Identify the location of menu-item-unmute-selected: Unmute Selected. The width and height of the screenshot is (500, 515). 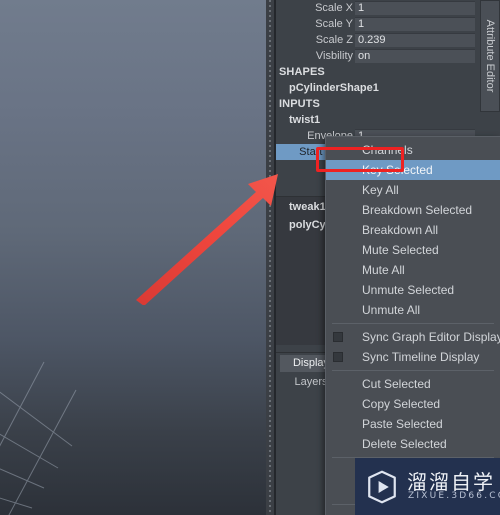
(413, 290).